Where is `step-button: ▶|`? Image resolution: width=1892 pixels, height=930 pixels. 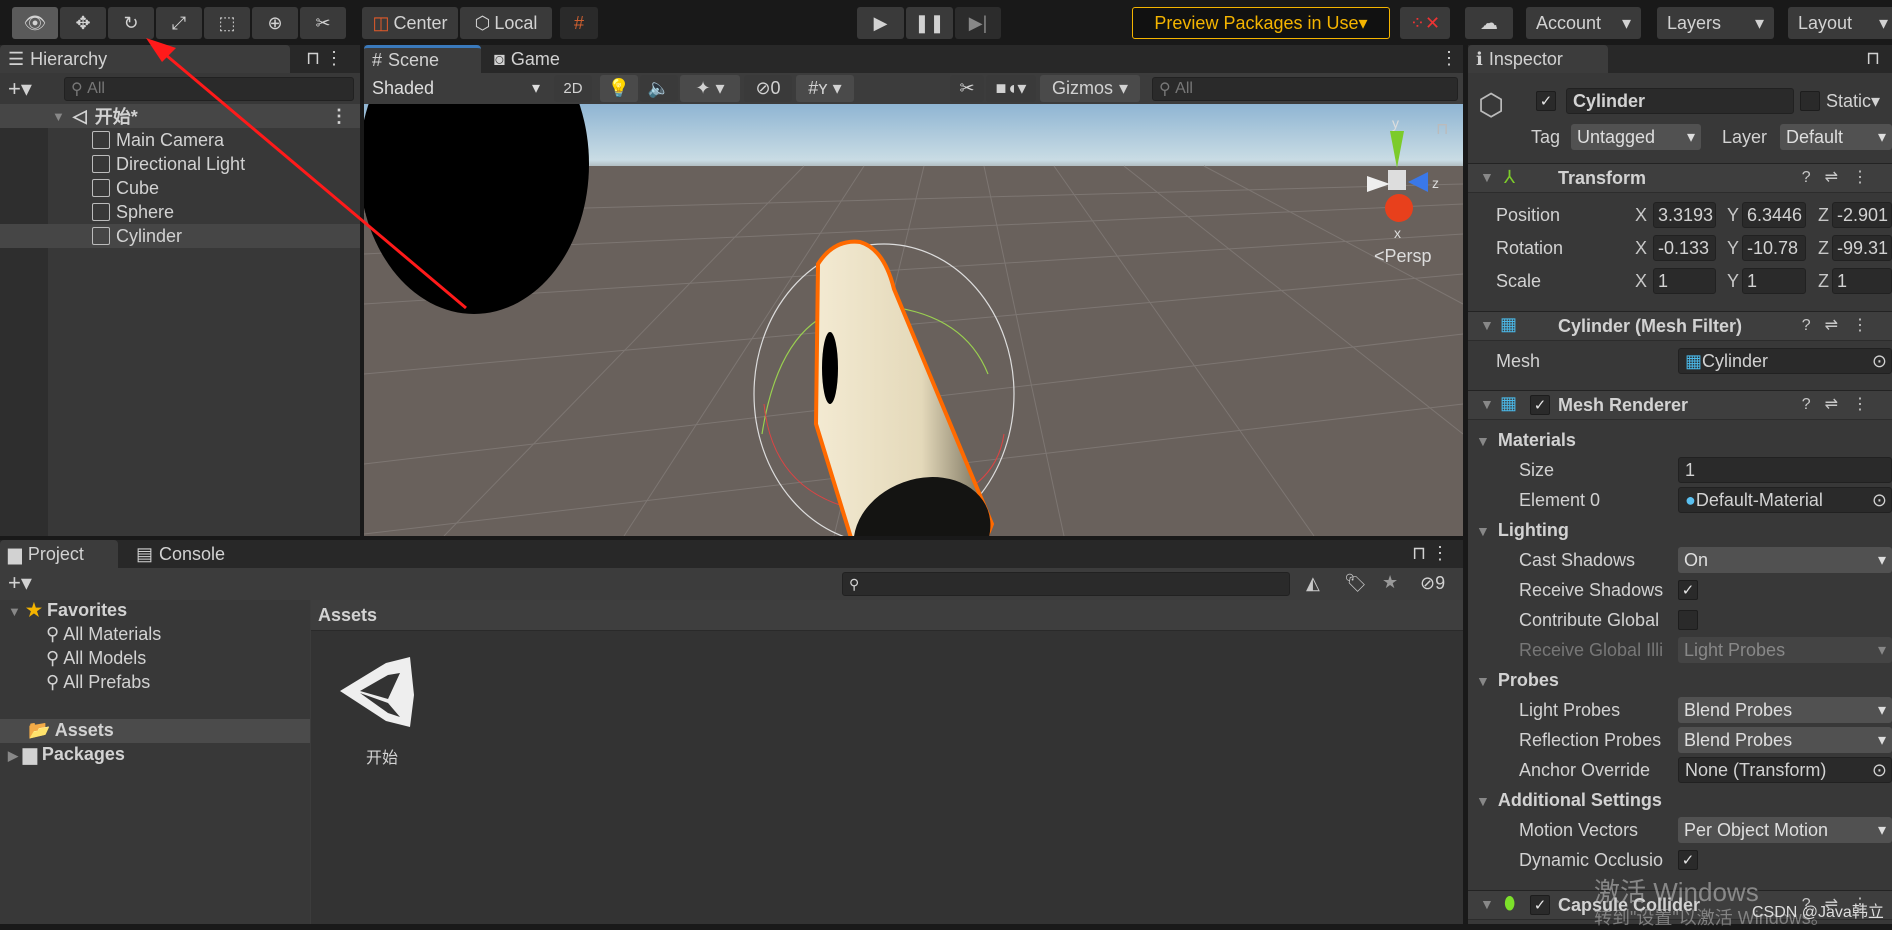
step-button: ▶| is located at coordinates (978, 23).